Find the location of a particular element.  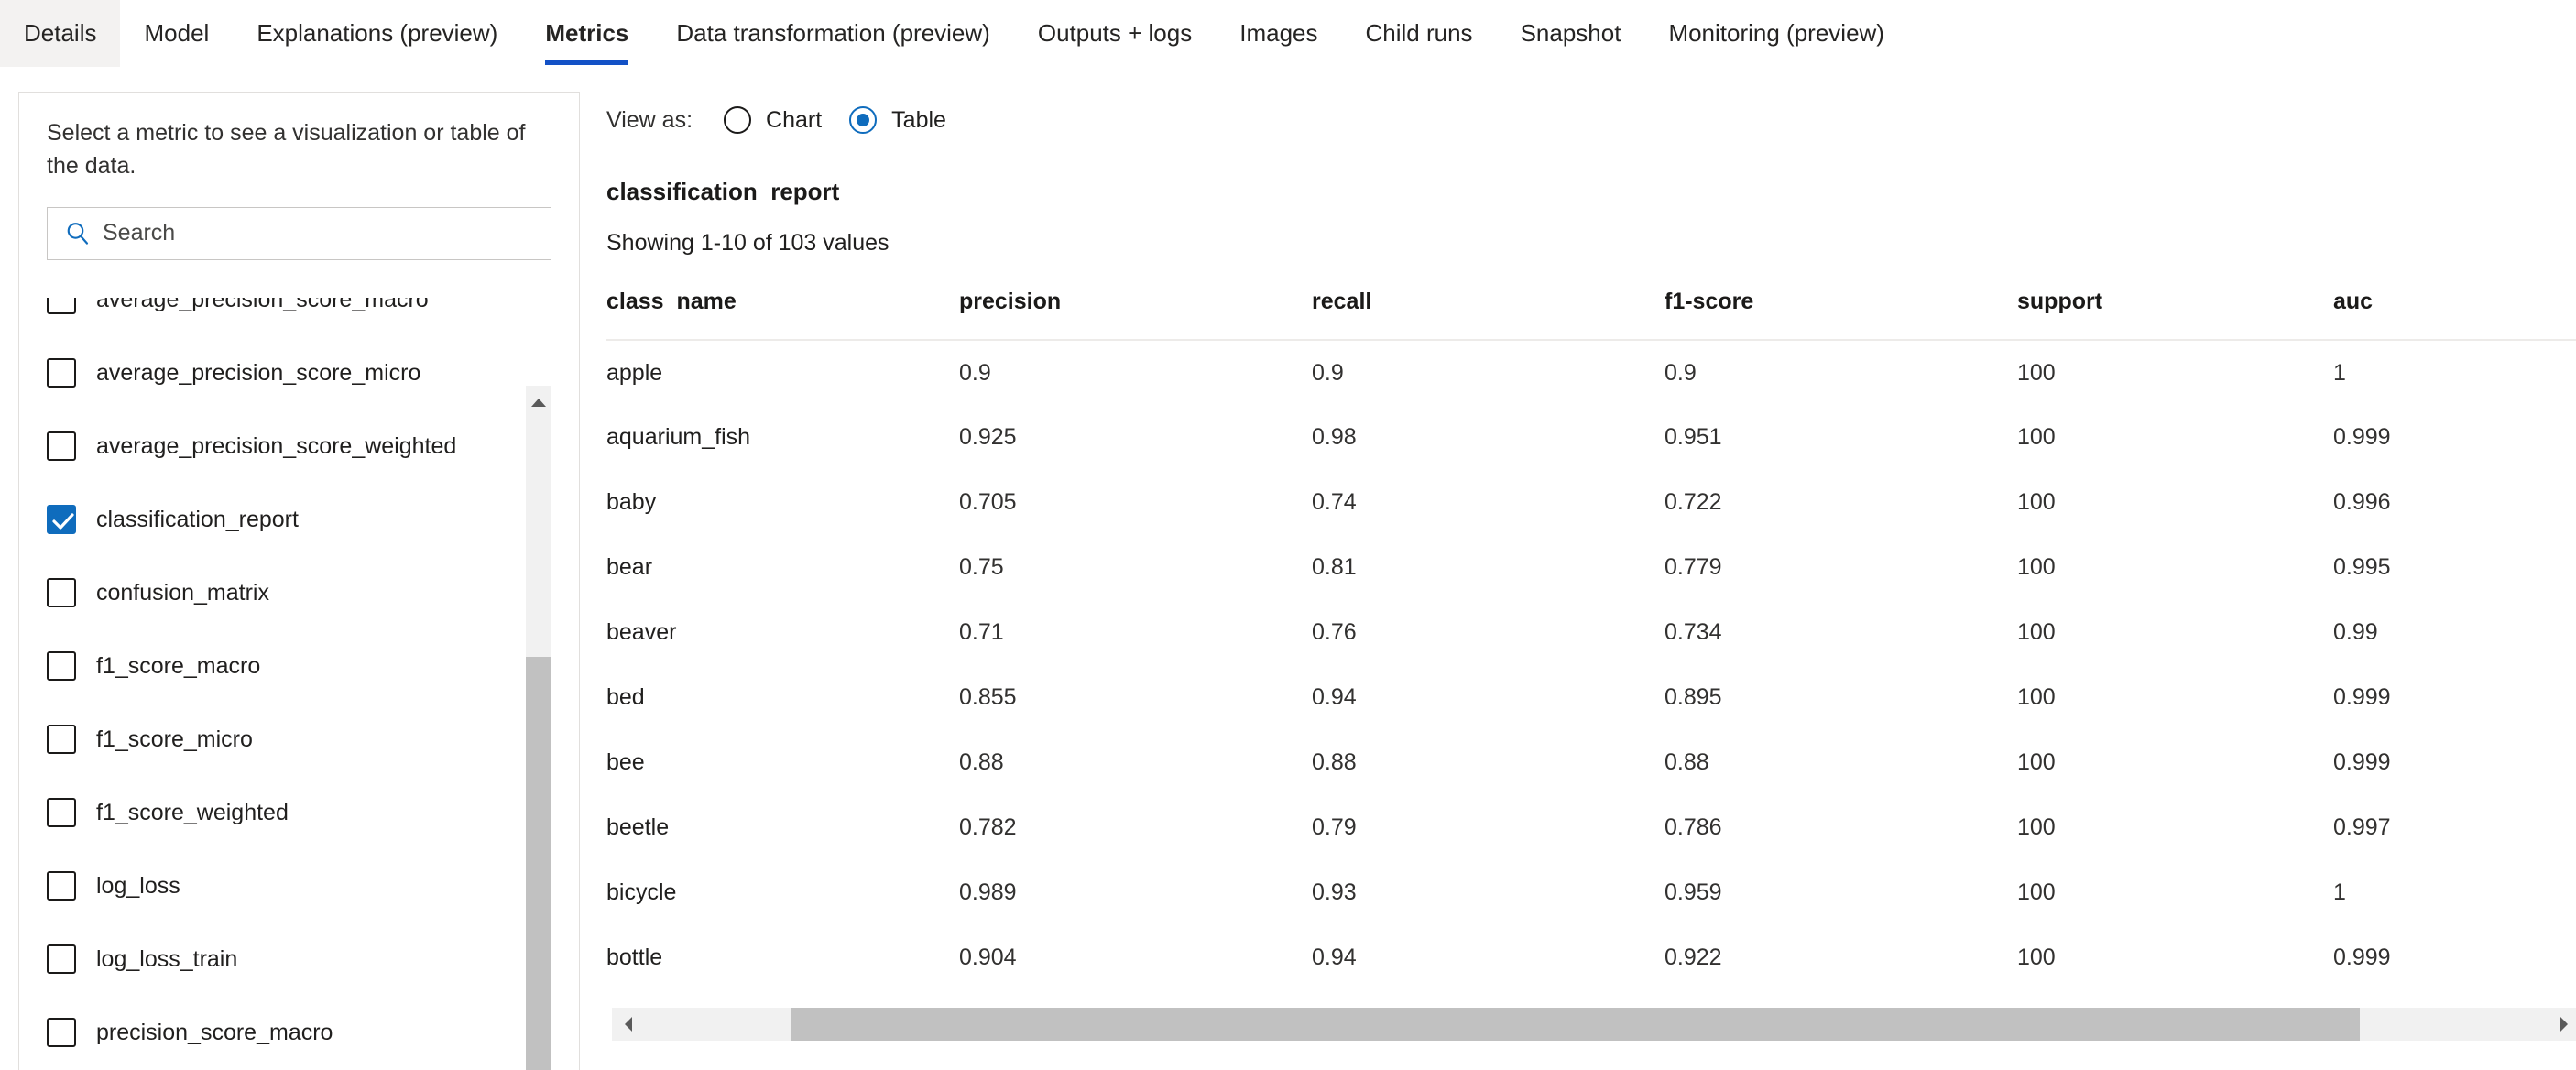

table-cell: 0.94 is located at coordinates (1335, 957).